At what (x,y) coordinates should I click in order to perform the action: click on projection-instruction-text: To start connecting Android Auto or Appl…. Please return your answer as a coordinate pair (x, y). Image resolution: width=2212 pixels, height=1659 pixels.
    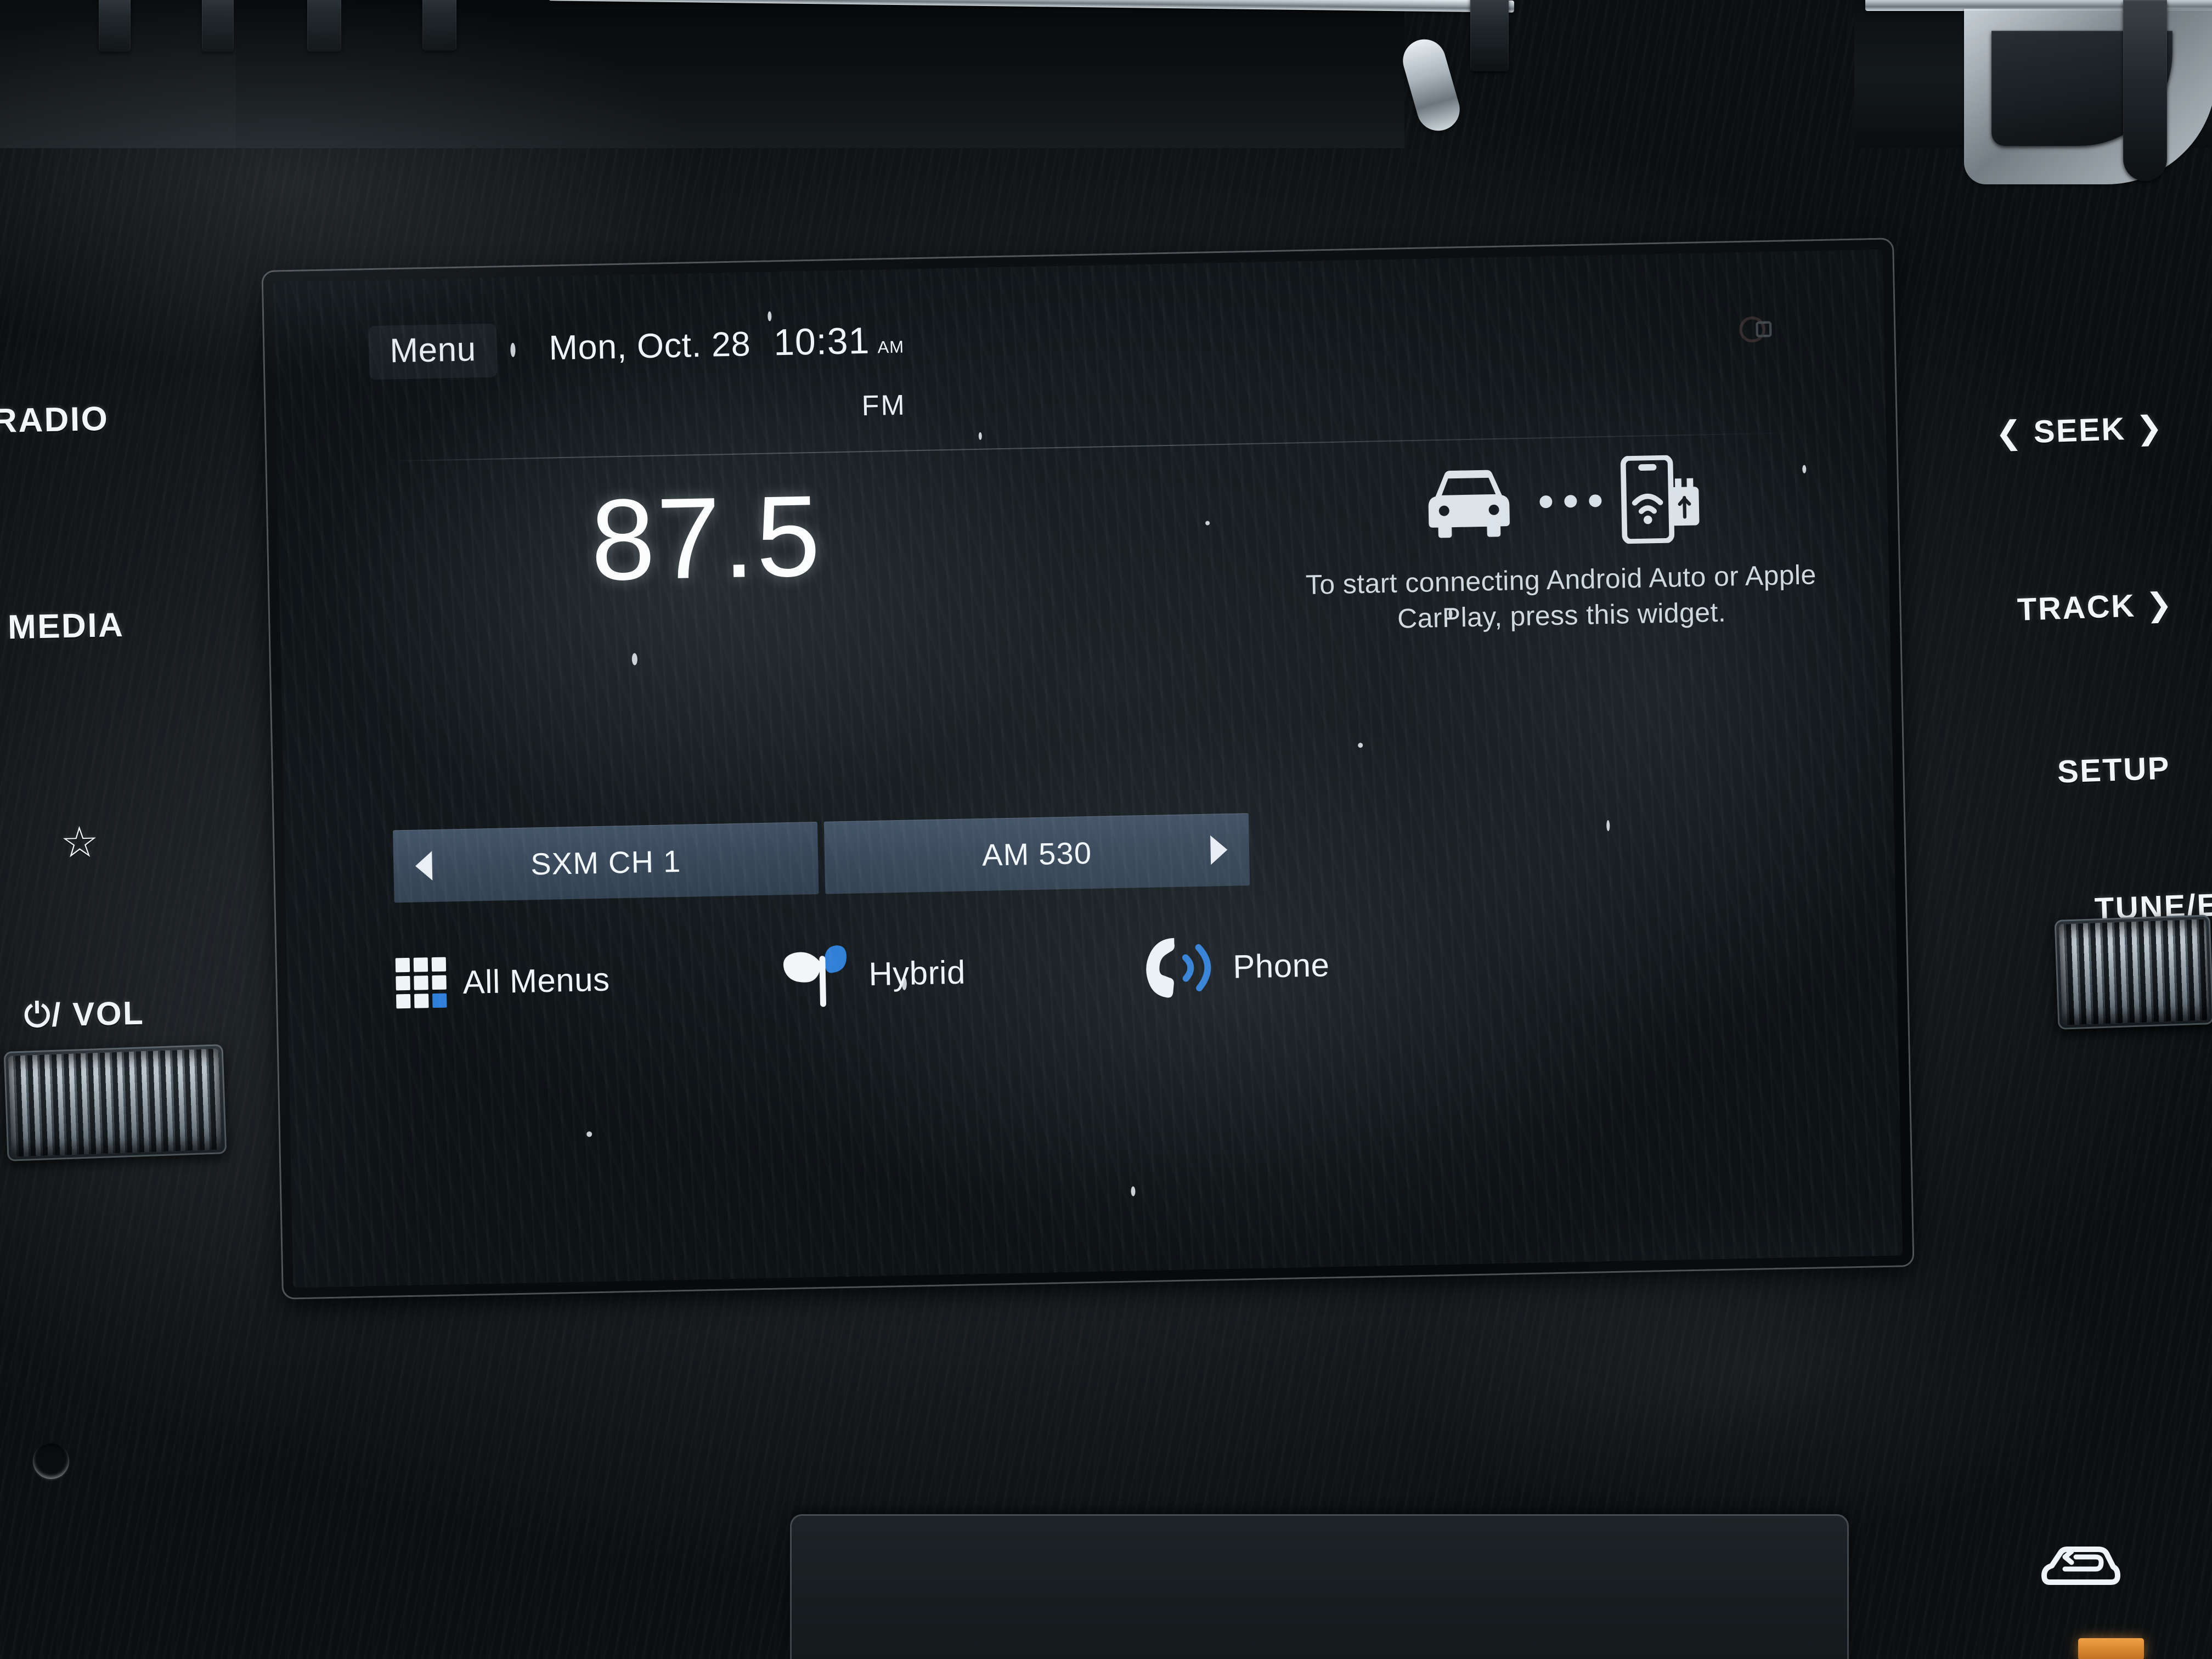
    Looking at the image, I should click on (1561, 596).